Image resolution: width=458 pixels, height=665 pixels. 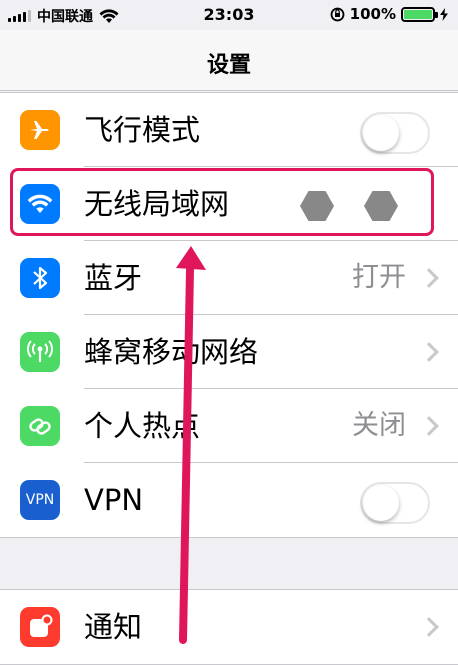 I want to click on hotspot-link-icon, so click(x=40, y=426).